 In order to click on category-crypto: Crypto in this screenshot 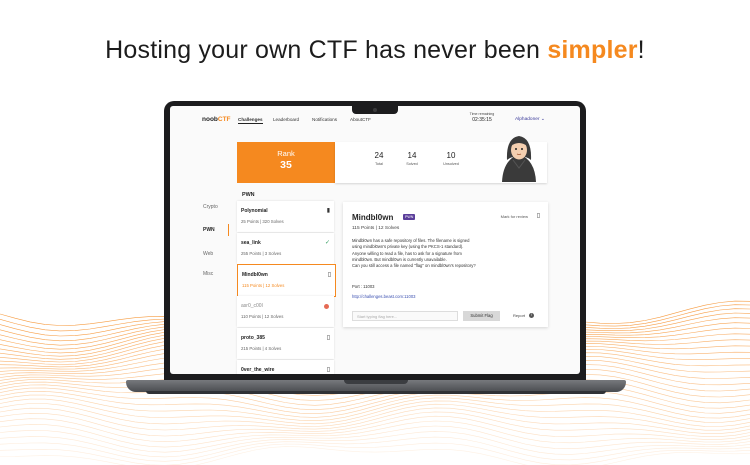, I will do `click(210, 207)`.